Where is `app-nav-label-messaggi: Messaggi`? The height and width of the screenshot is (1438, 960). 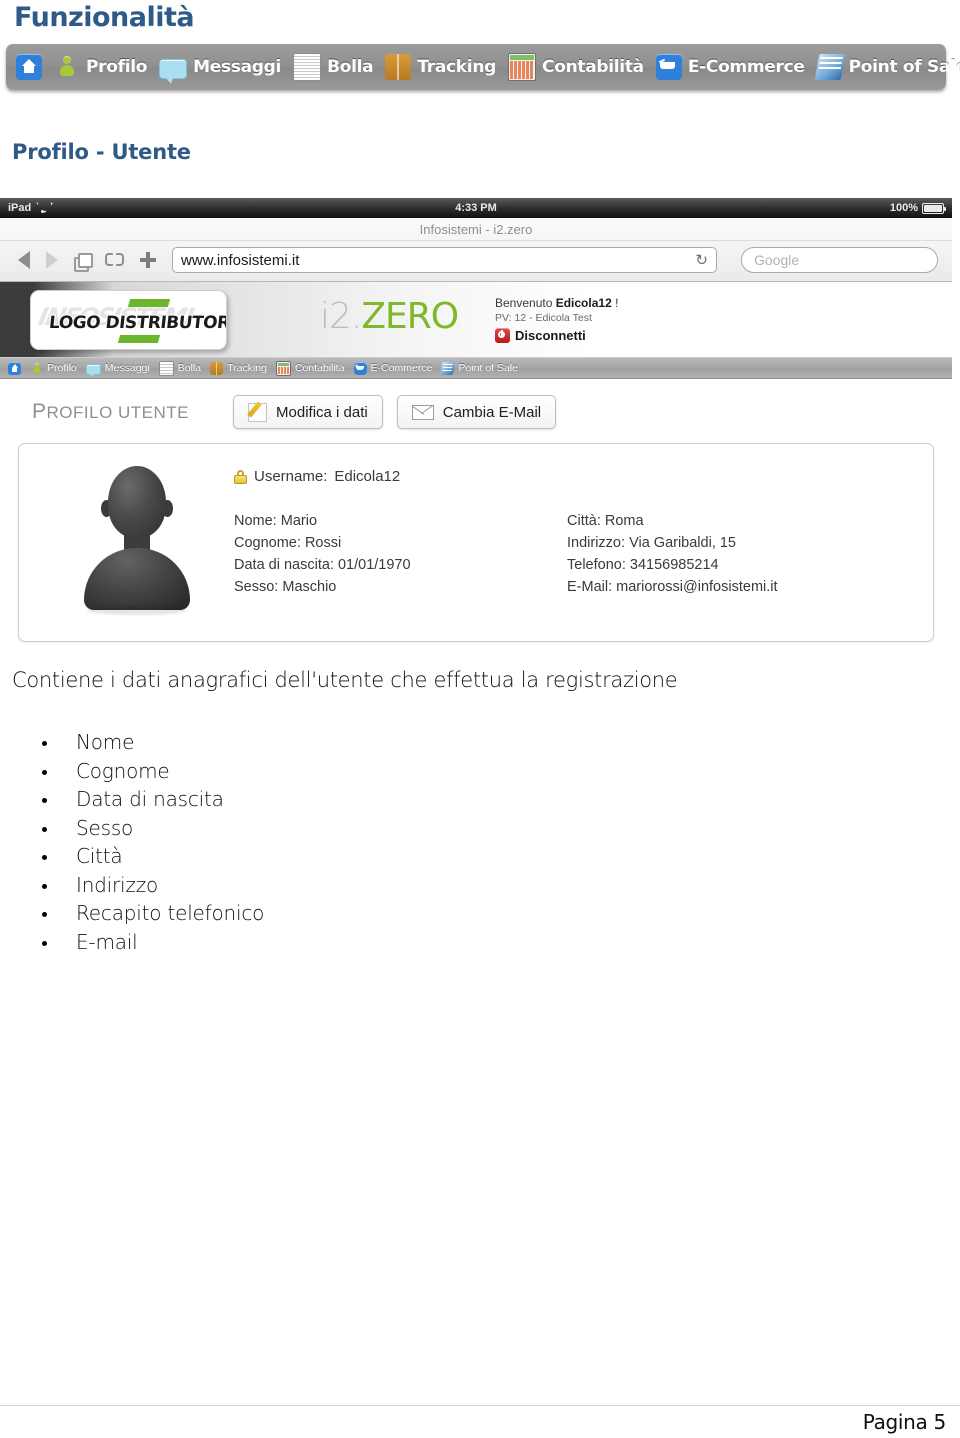 app-nav-label-messaggi: Messaggi is located at coordinates (127, 368).